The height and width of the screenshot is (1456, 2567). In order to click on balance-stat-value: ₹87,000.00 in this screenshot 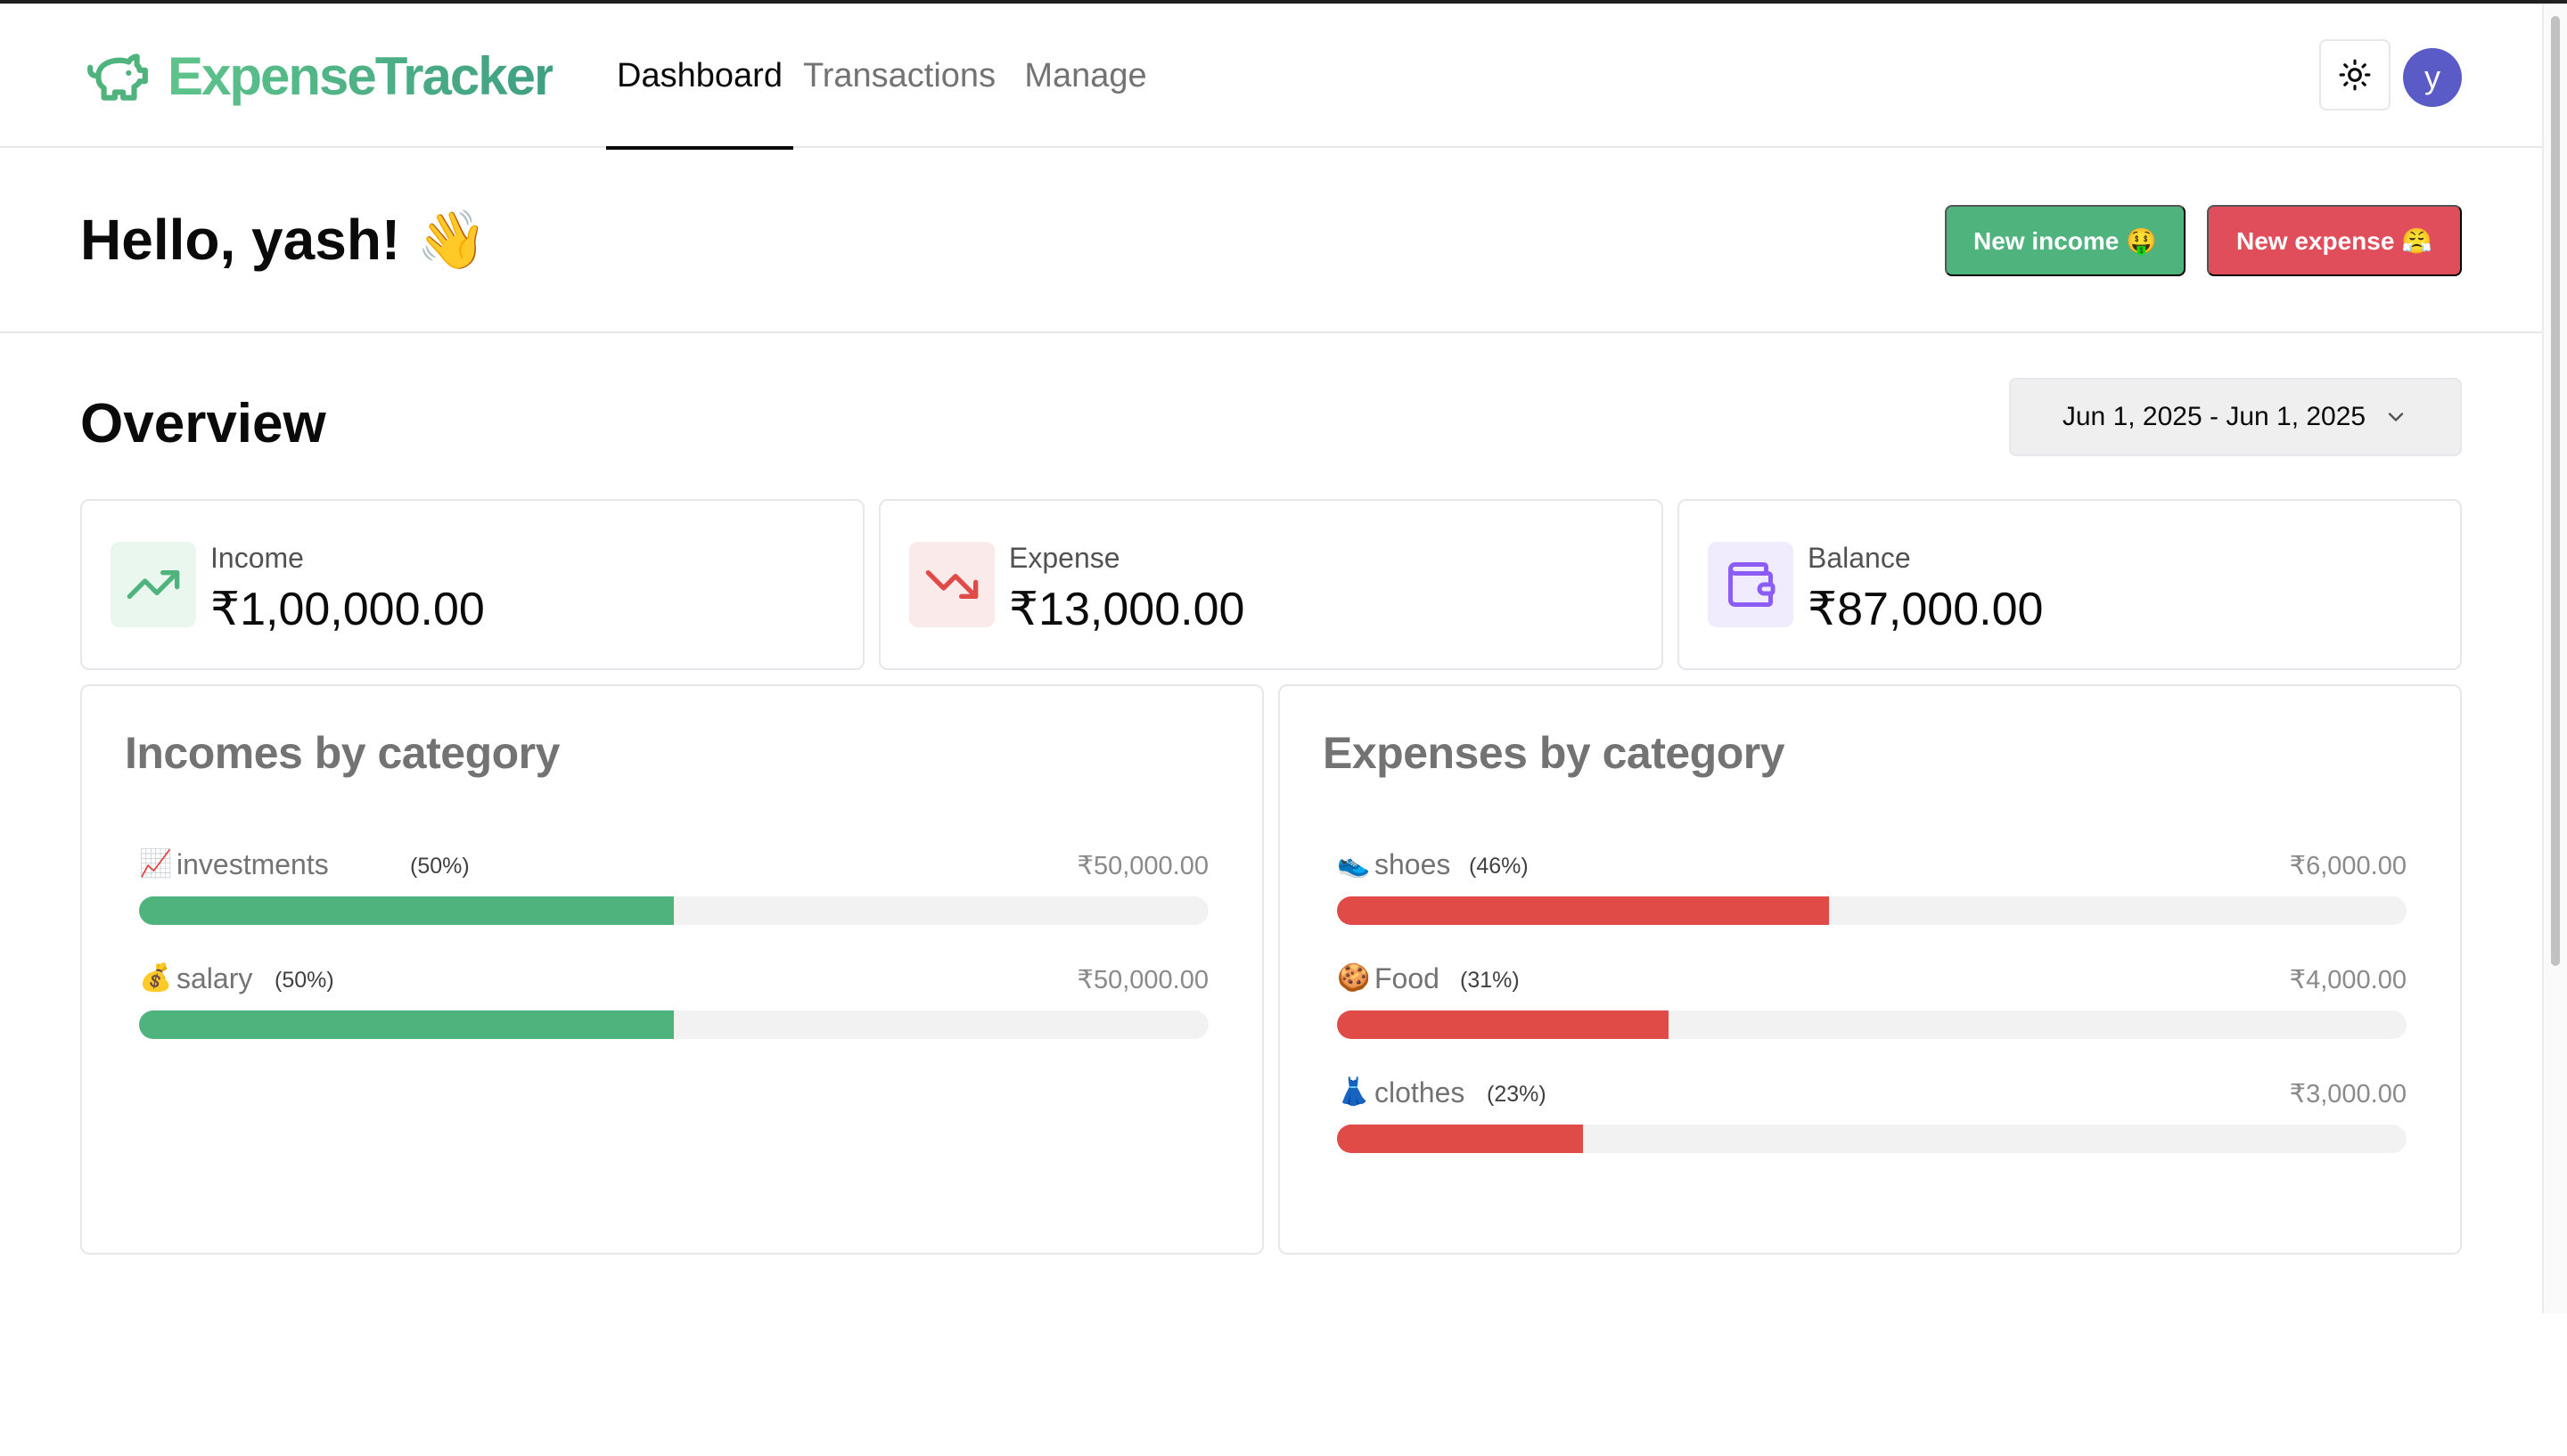, I will do `click(1926, 610)`.